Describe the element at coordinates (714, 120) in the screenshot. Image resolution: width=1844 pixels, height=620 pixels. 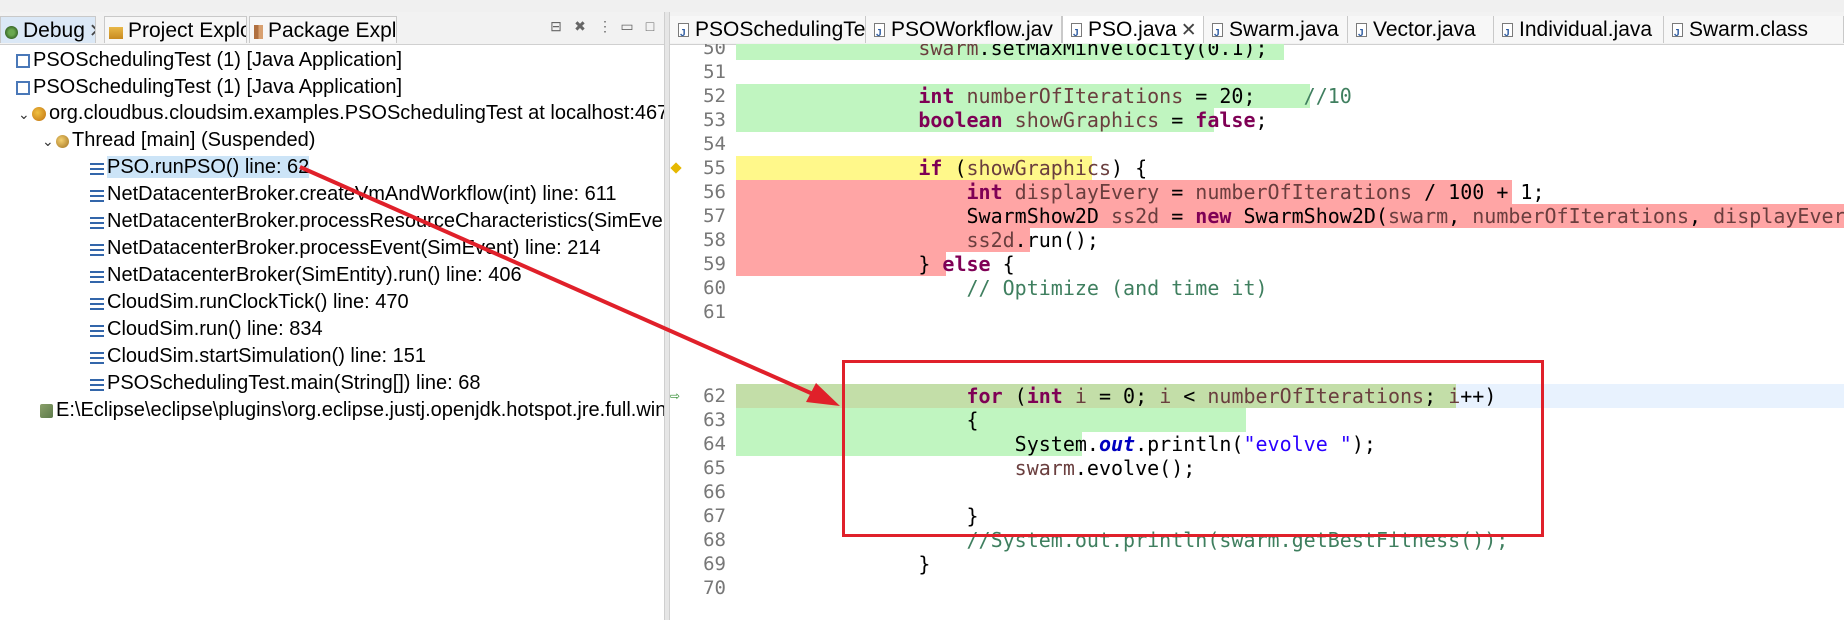
I see `line-number: 53` at that location.